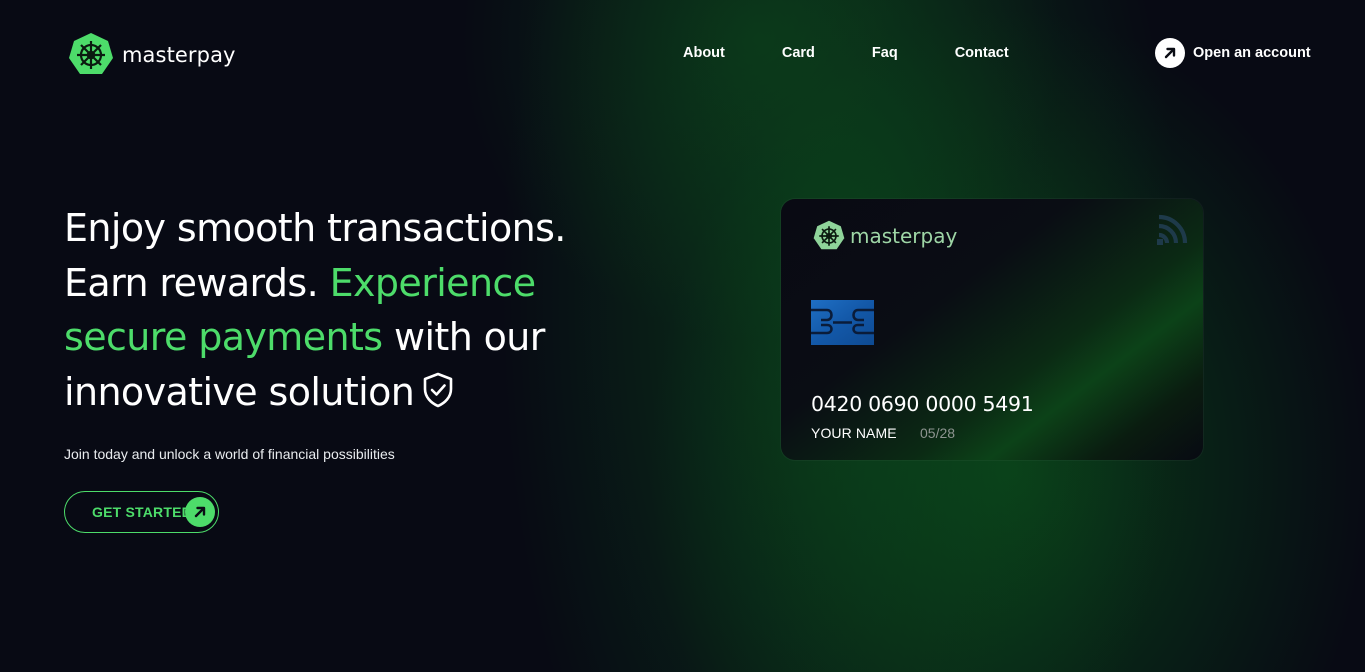 The image size is (1365, 672). What do you see at coordinates (846, 53) in the screenshot?
I see `main-nav: About Card Faq Contact` at bounding box center [846, 53].